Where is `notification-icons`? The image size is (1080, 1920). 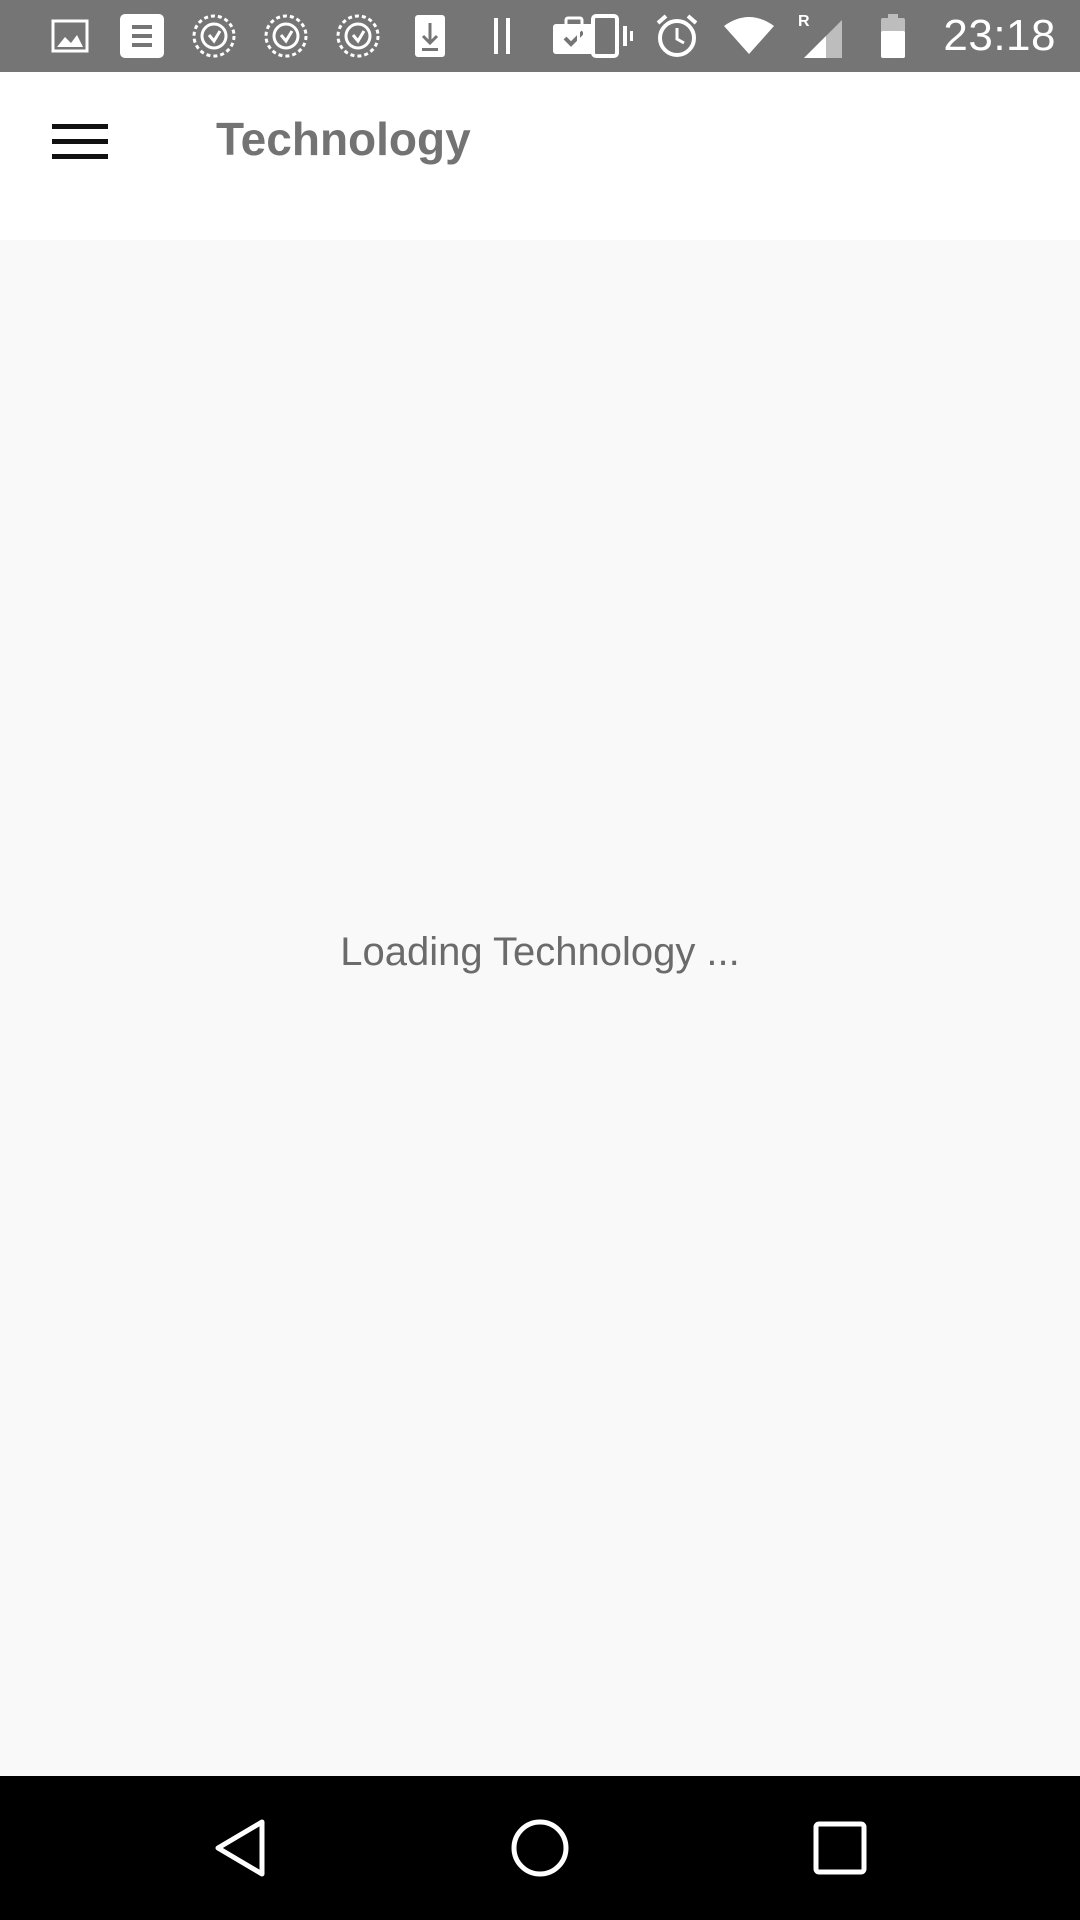
notification-icons is located at coordinates (305, 36).